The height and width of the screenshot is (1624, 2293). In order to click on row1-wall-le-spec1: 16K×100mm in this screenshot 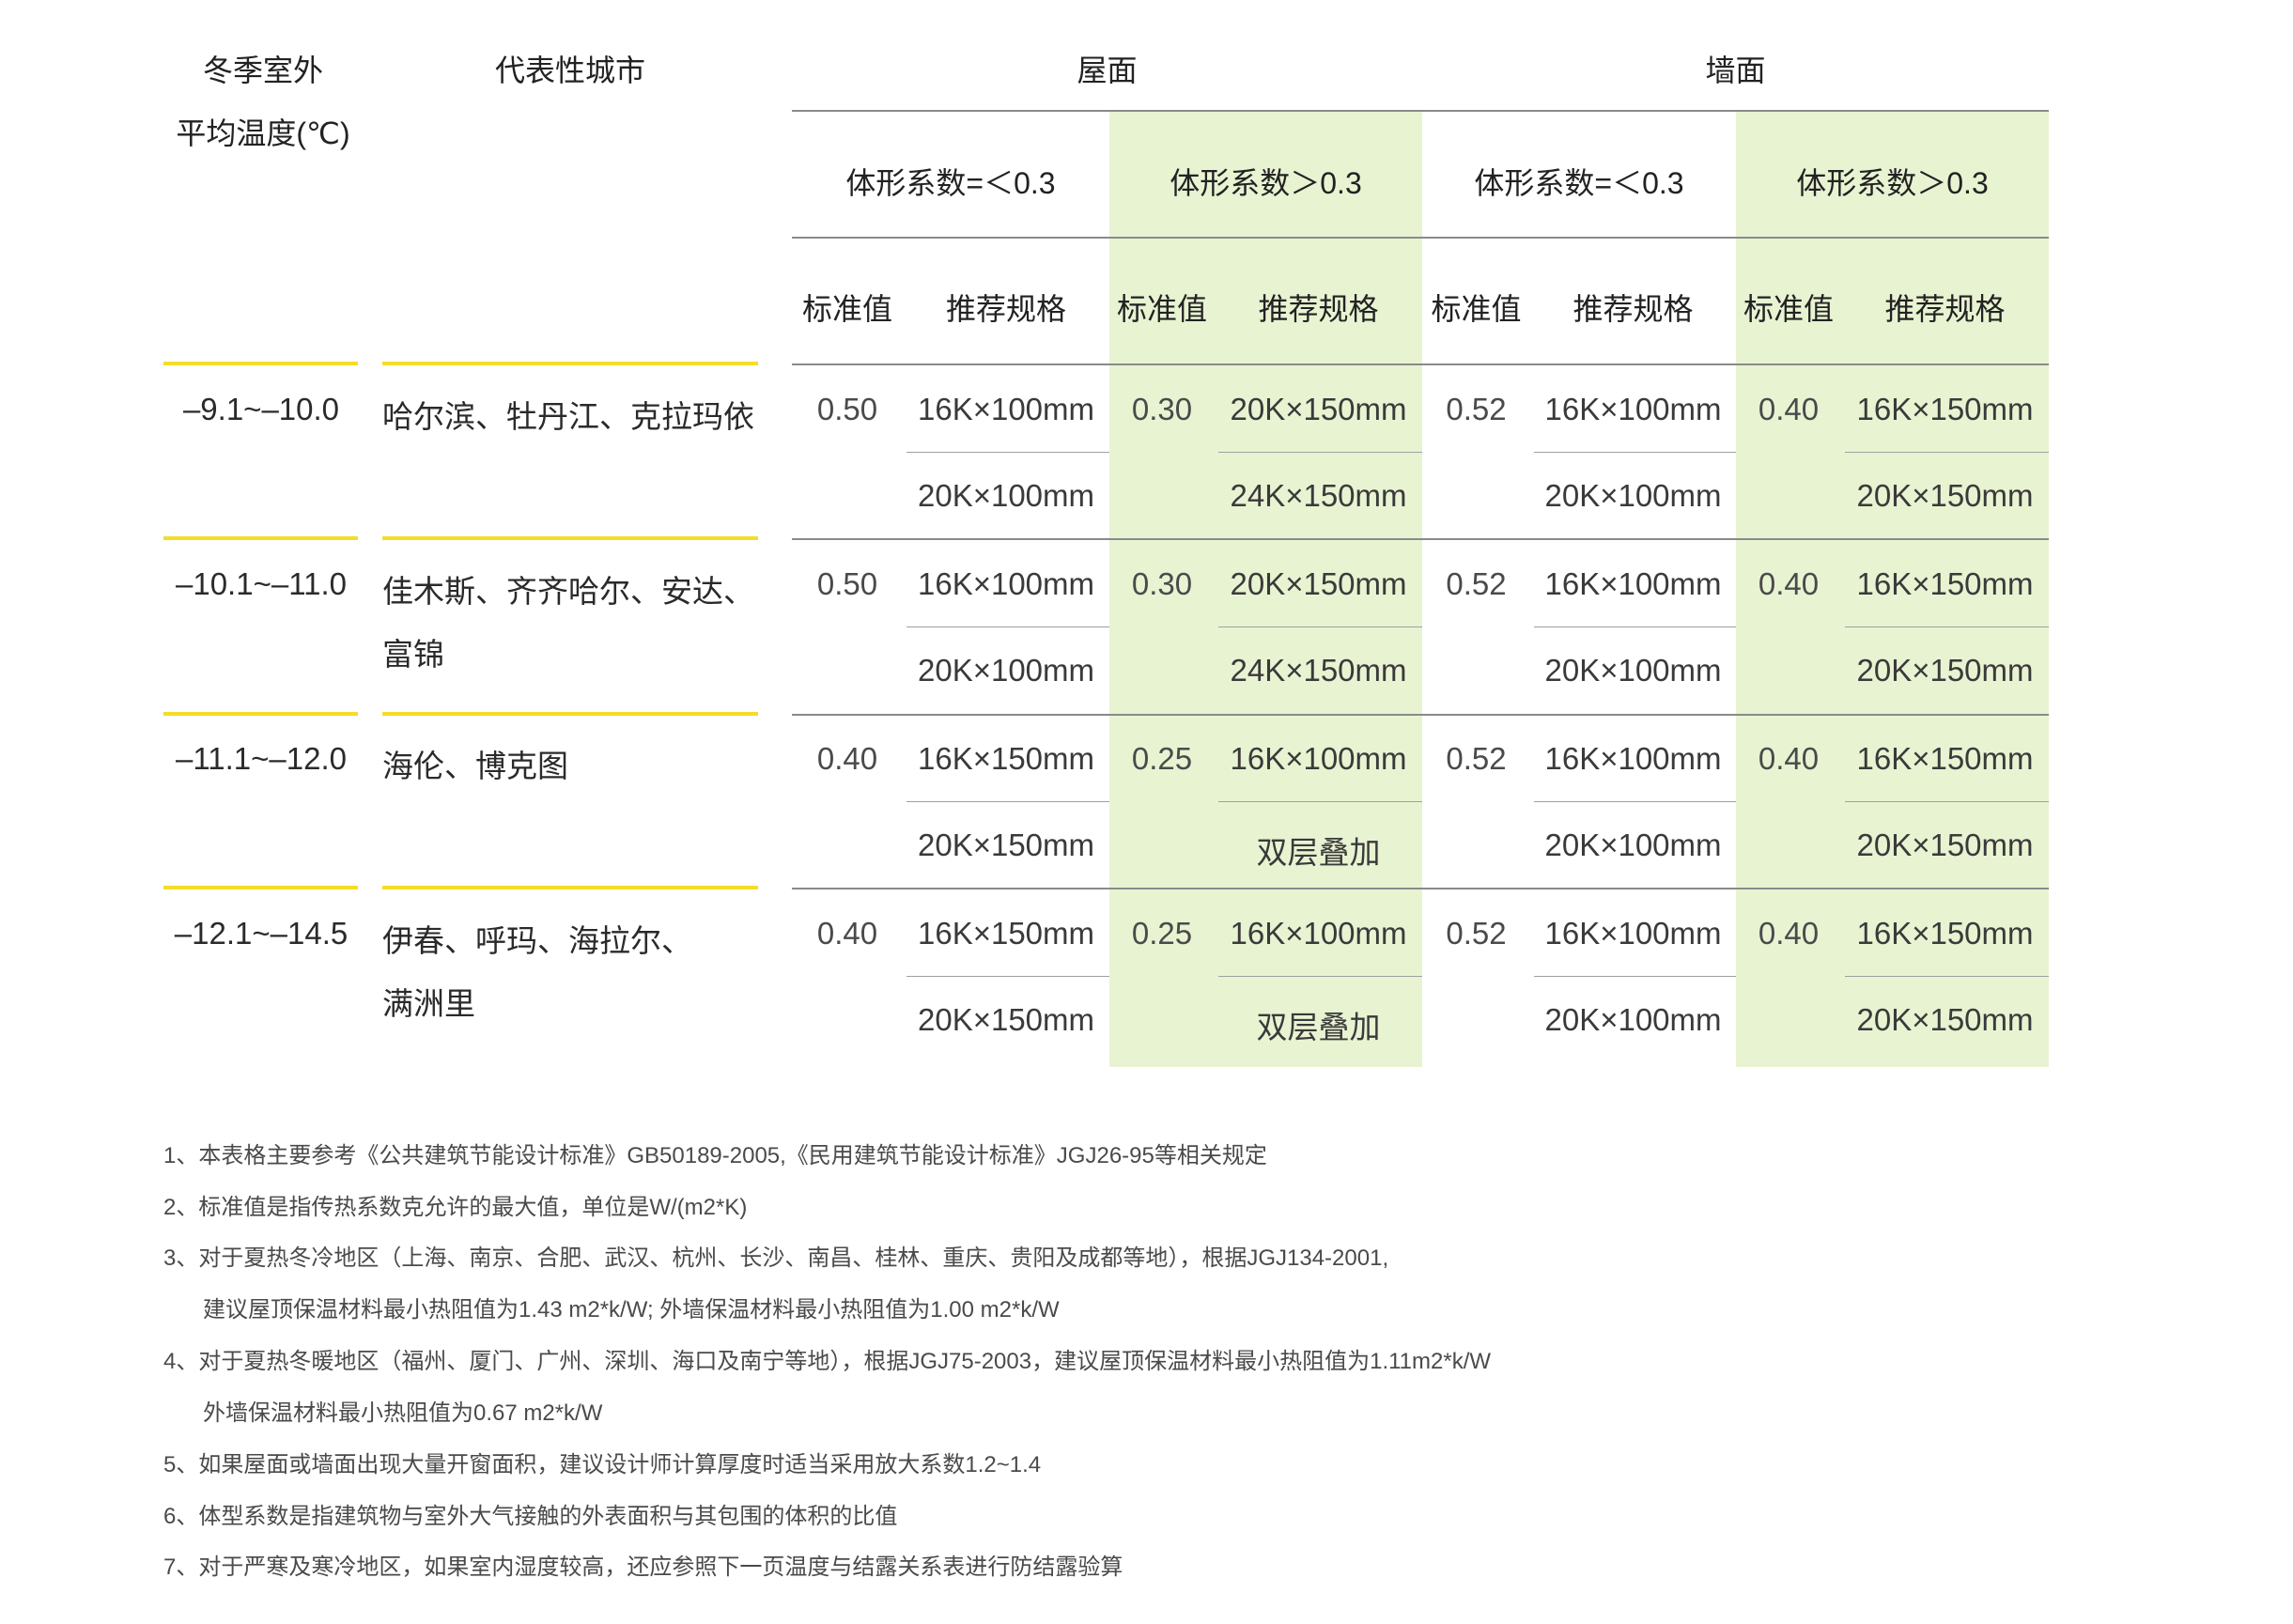, I will do `click(1633, 409)`.